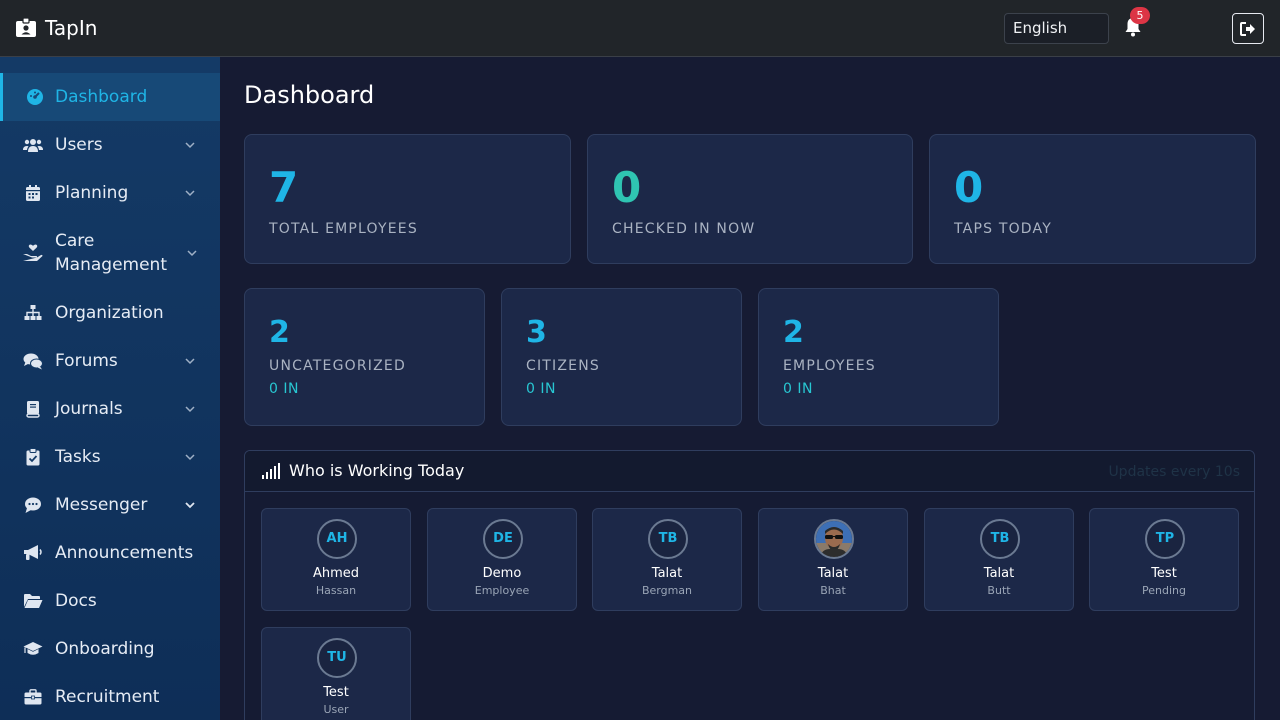  Describe the element at coordinates (337, 658) in the screenshot. I see `avatar: TU` at that location.